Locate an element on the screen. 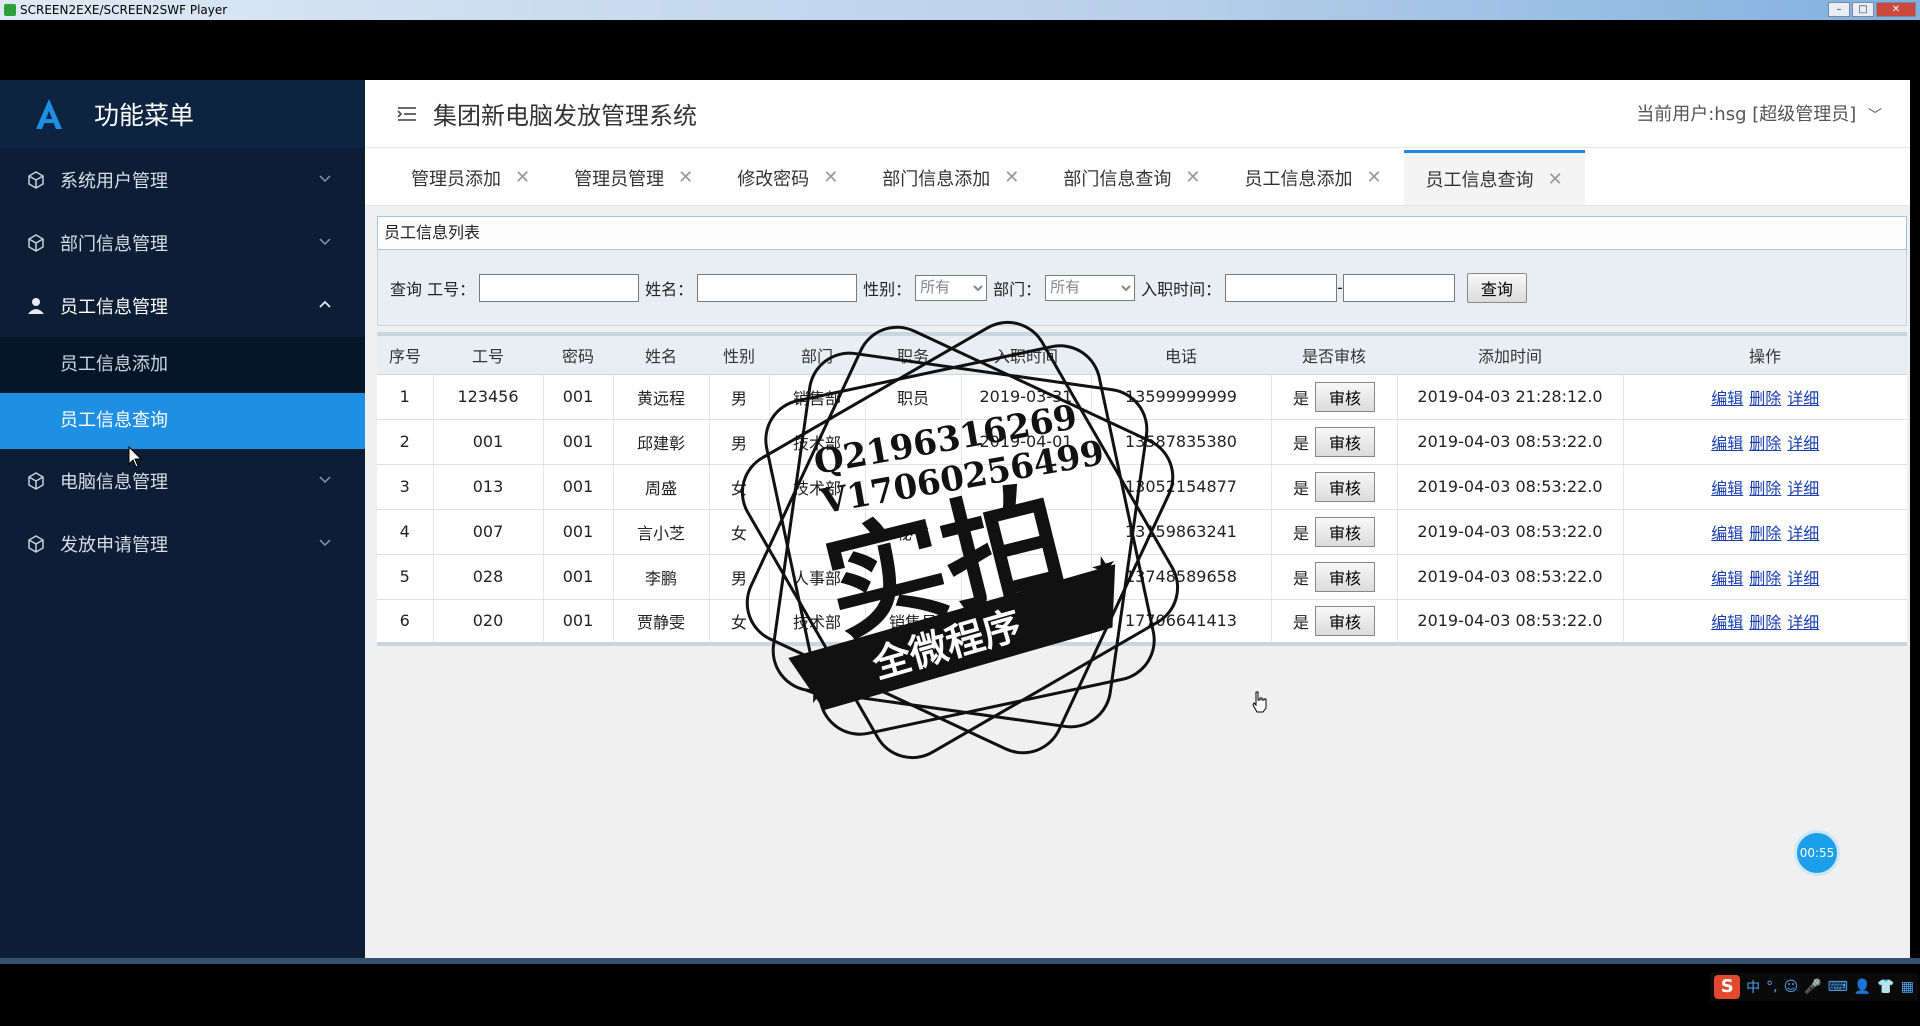 The image size is (1920, 1026). ime-logo-icon: S is located at coordinates (1727, 987).